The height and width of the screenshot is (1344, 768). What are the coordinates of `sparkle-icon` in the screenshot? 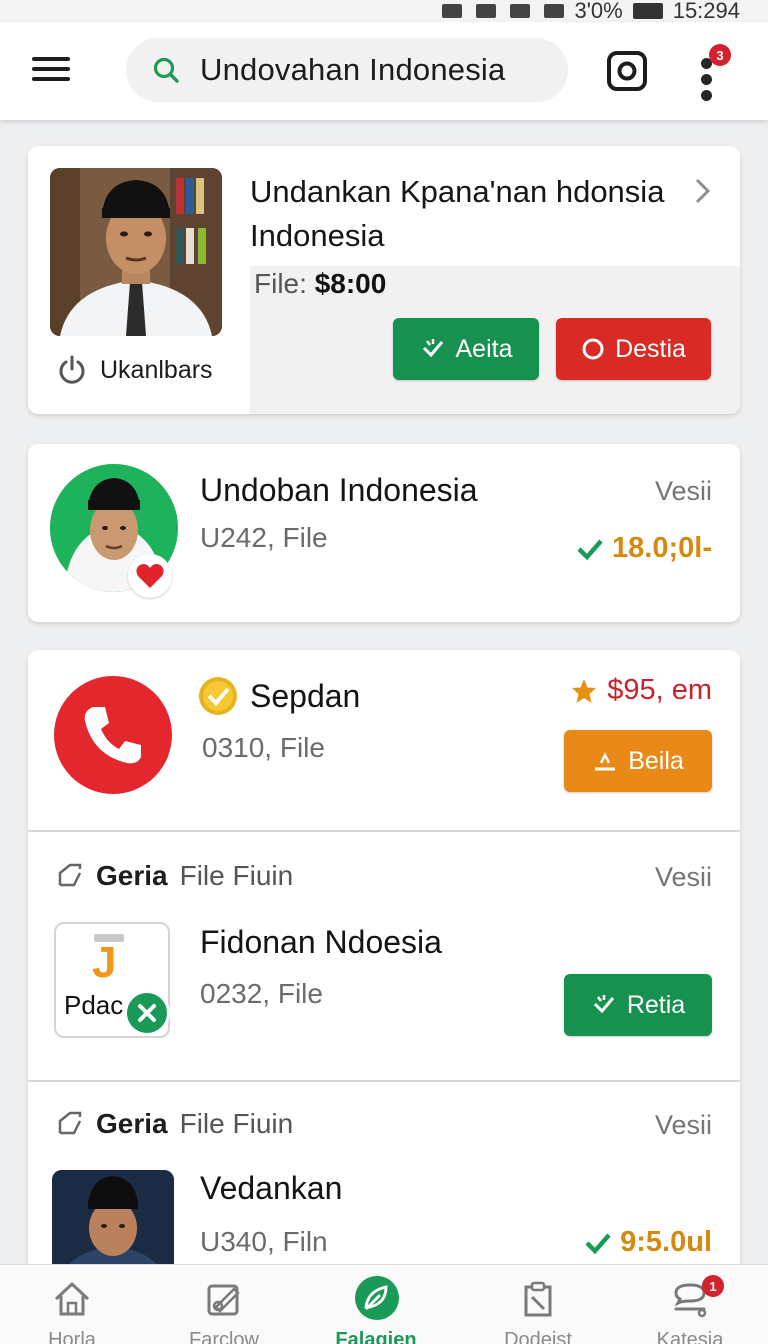 It's located at (605, 761).